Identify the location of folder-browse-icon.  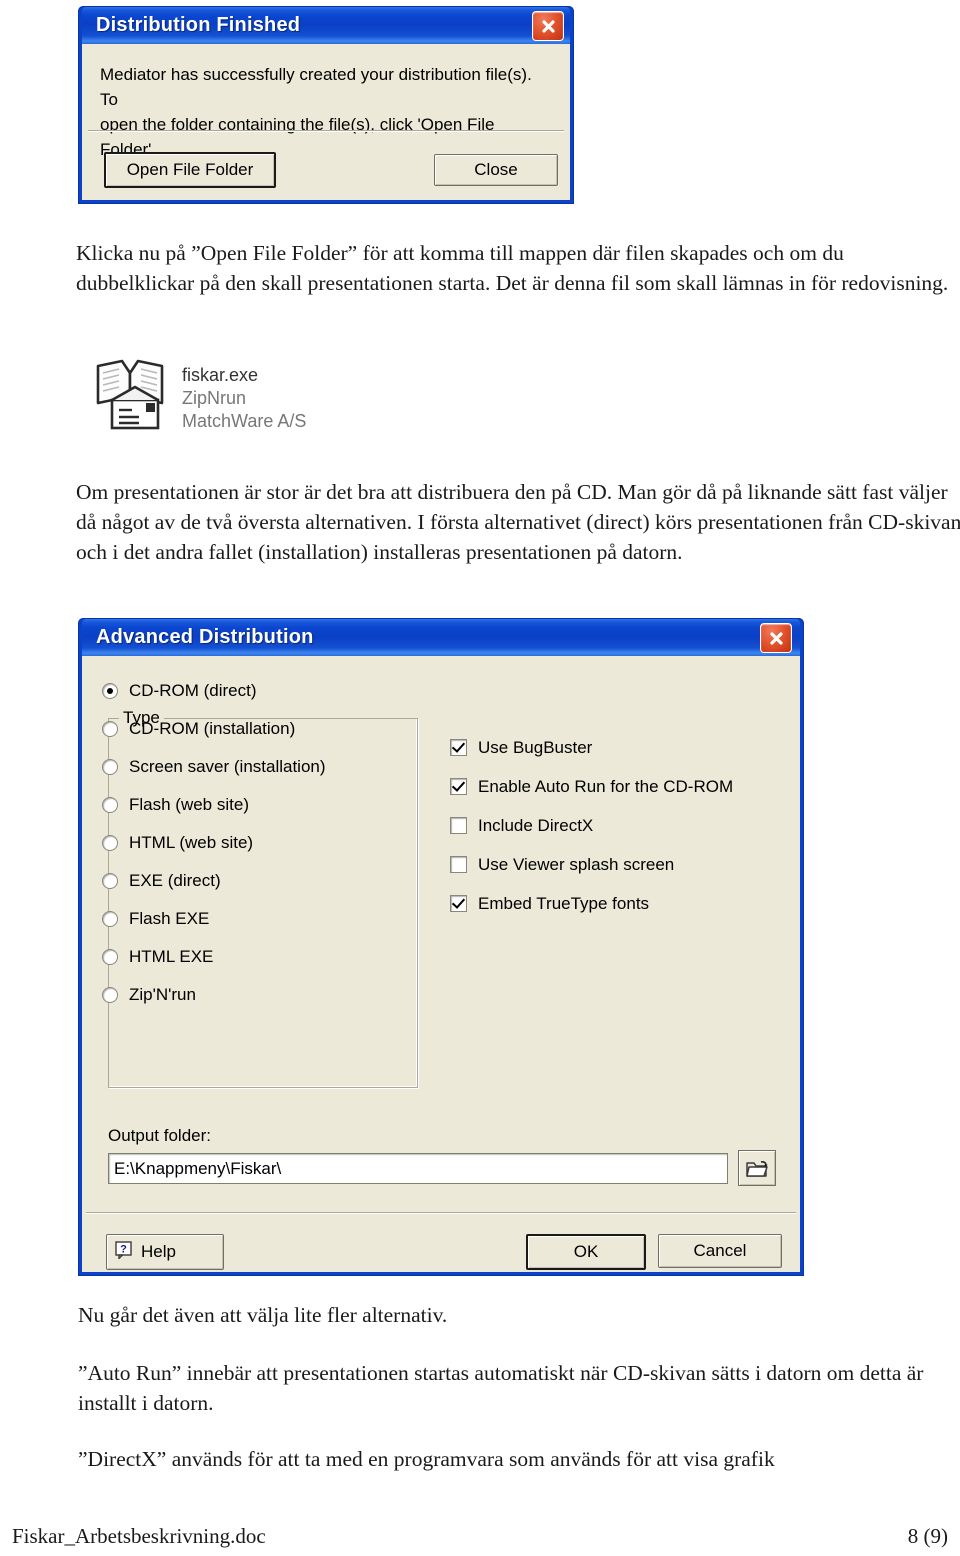
(757, 1168).